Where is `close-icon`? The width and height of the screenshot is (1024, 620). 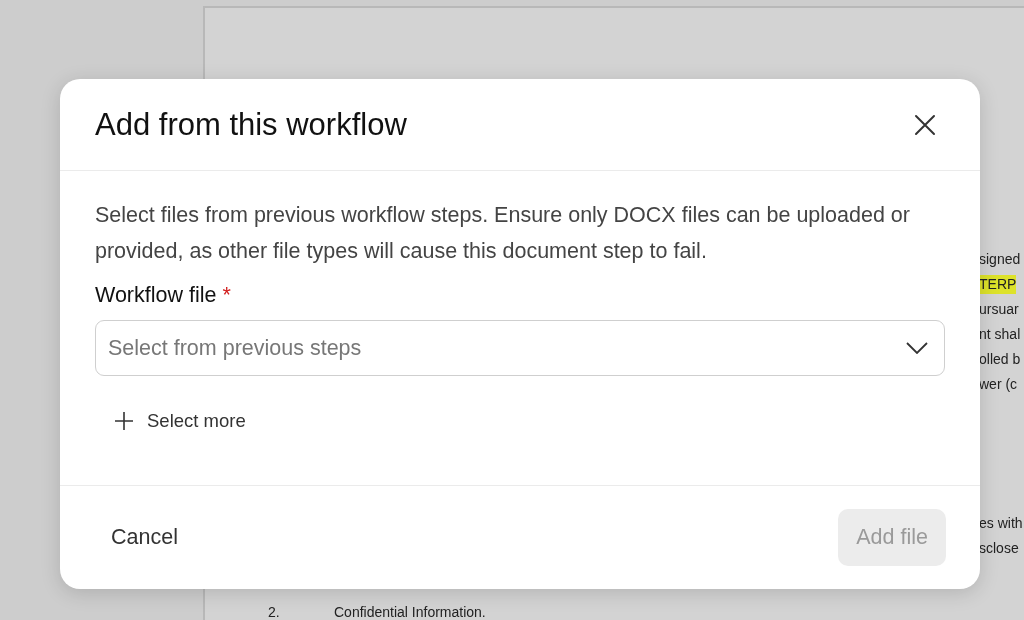 close-icon is located at coordinates (925, 124).